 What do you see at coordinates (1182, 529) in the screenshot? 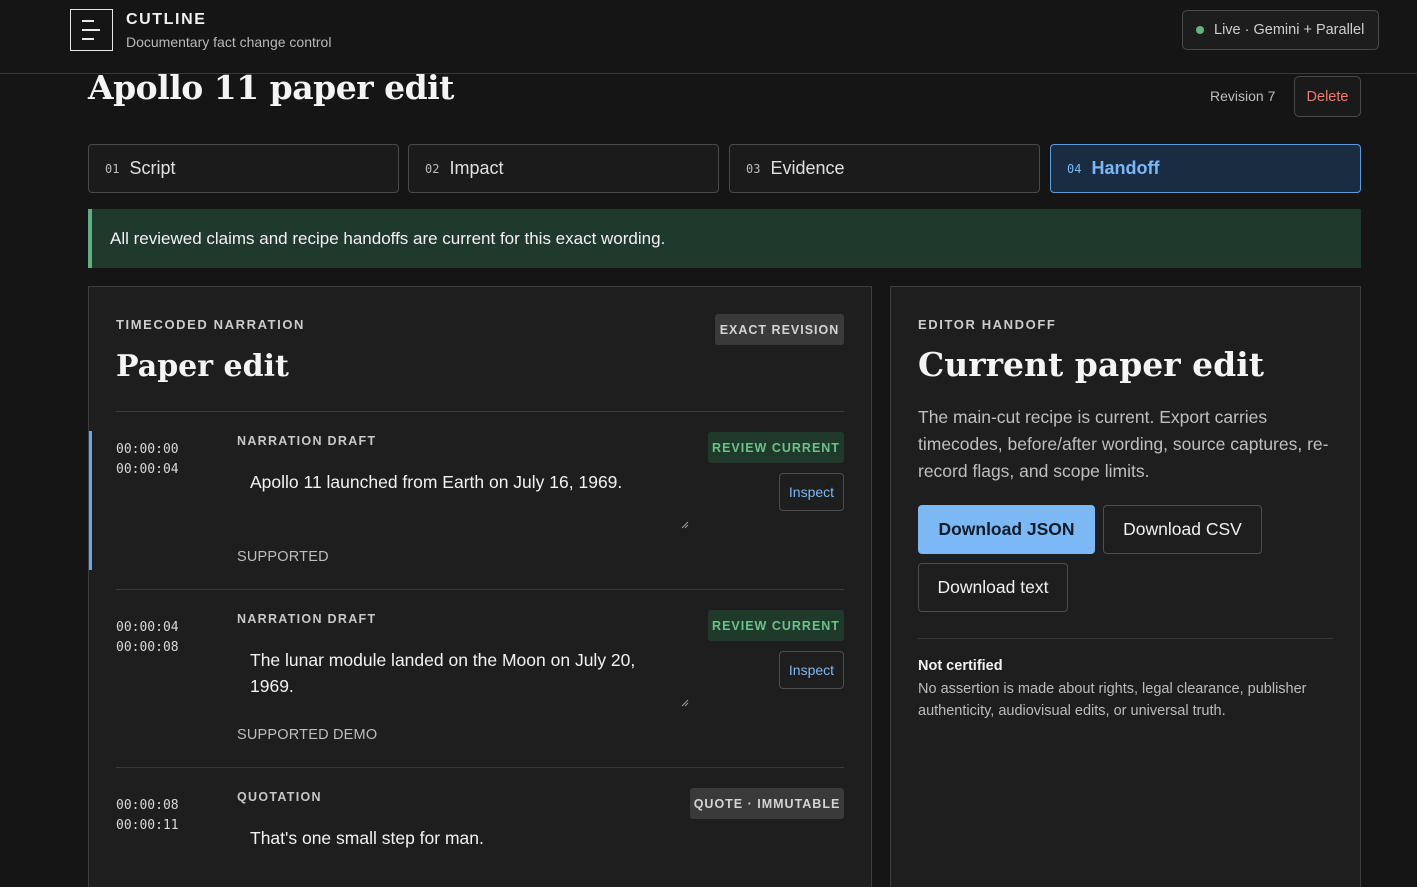
I see `download-csv-button: Download CSV` at bounding box center [1182, 529].